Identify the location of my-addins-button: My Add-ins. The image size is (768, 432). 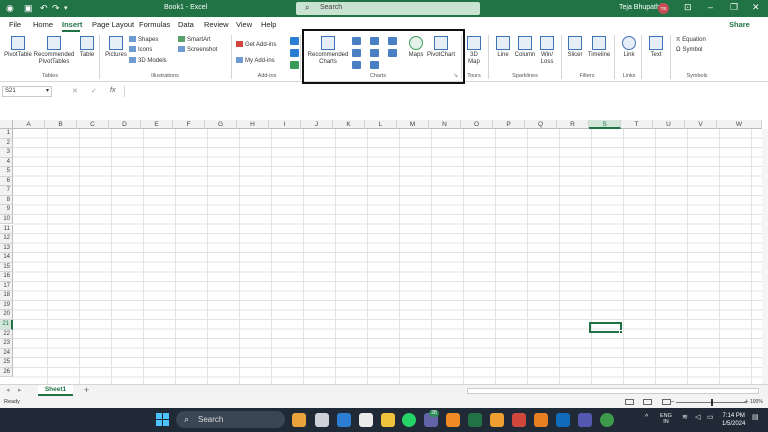
(255, 61).